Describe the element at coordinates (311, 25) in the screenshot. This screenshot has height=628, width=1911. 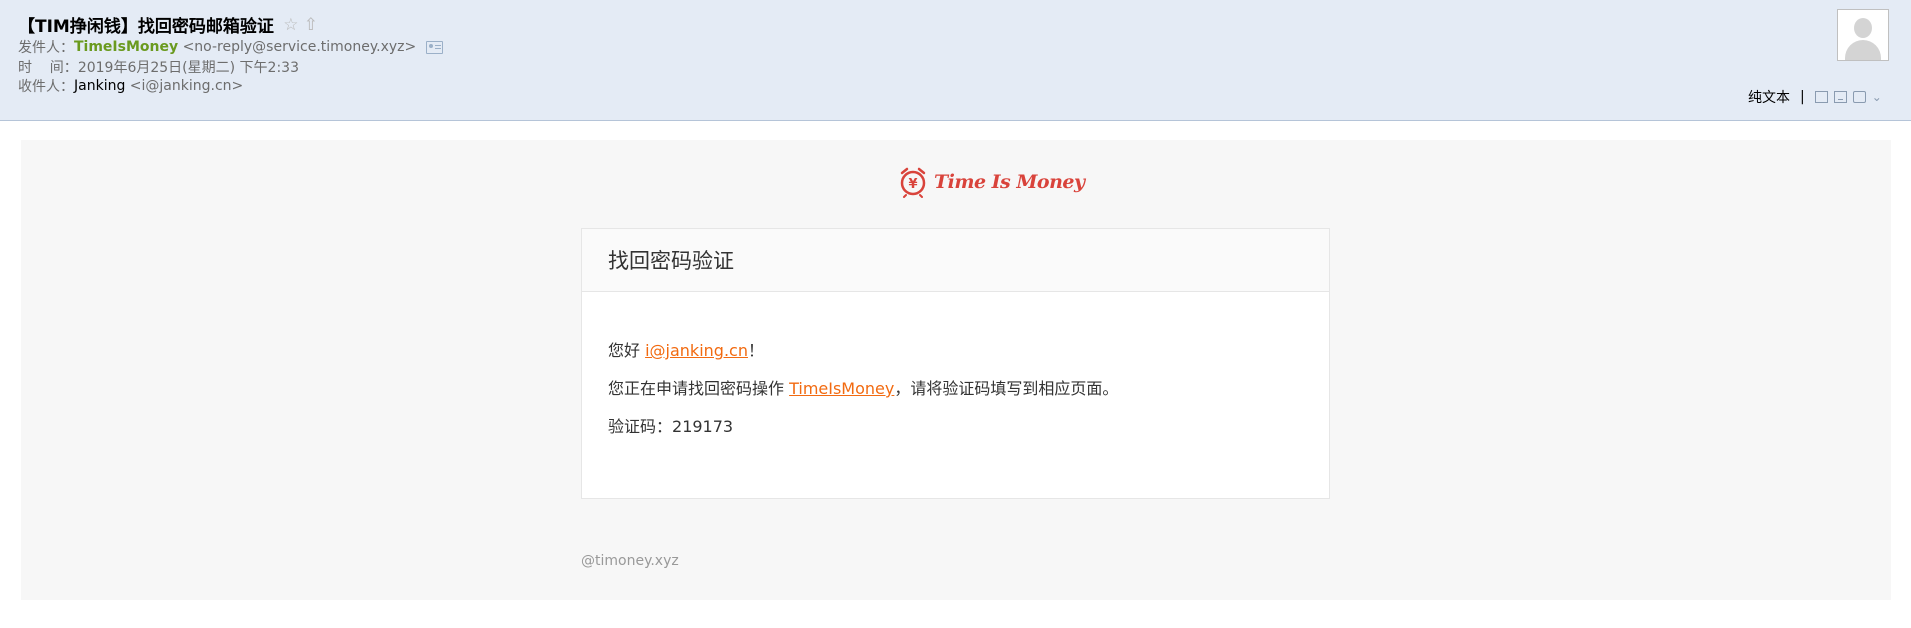
I see `flag-icon: ⇧` at that location.